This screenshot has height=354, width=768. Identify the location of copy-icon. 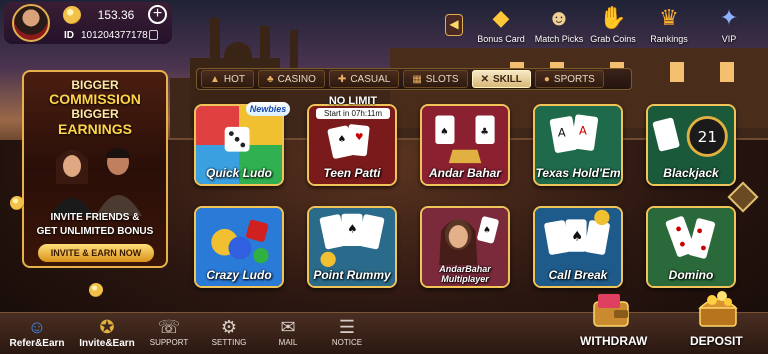
(153, 35).